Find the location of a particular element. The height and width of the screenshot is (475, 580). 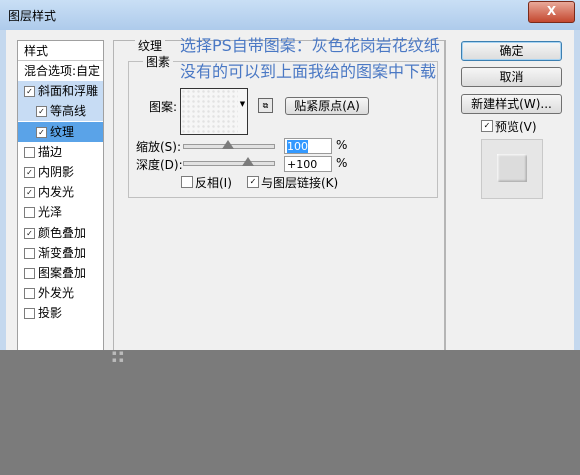

style-item-label: 外发光 is located at coordinates (56, 293).